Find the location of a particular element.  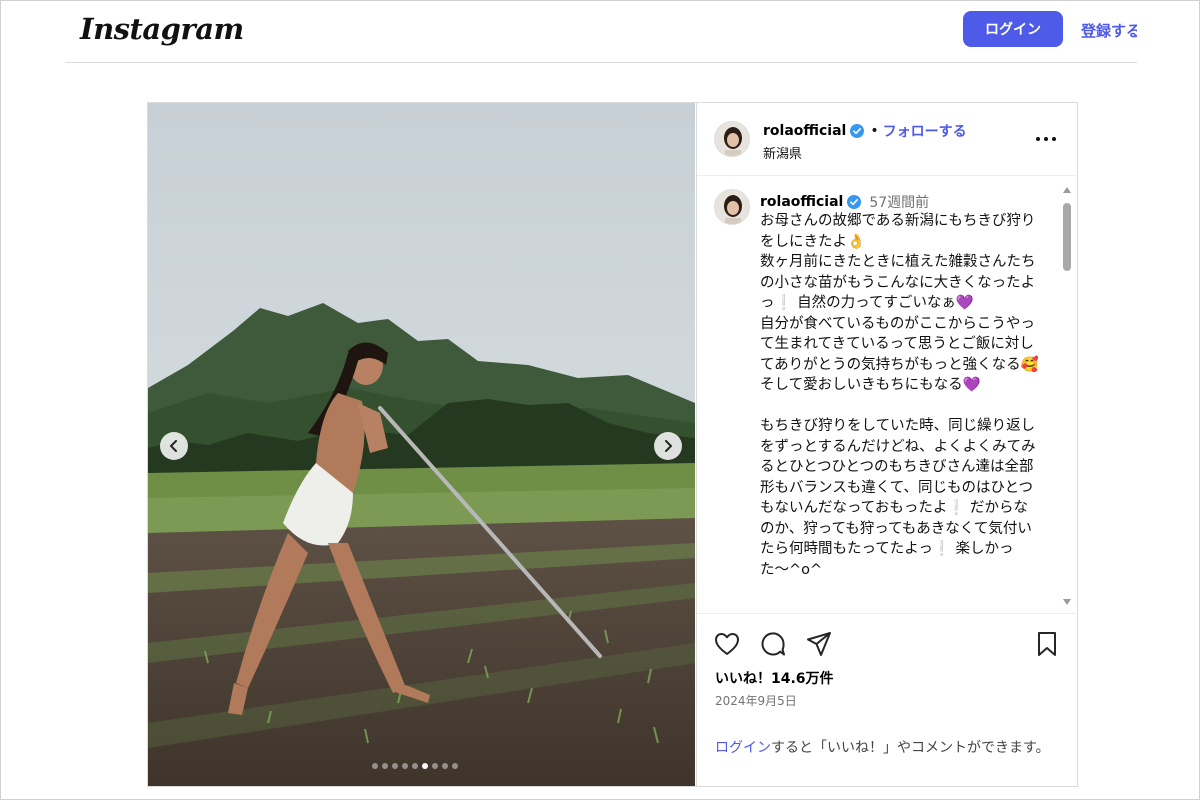

bookmark-outline-icon is located at coordinates (1047, 644).